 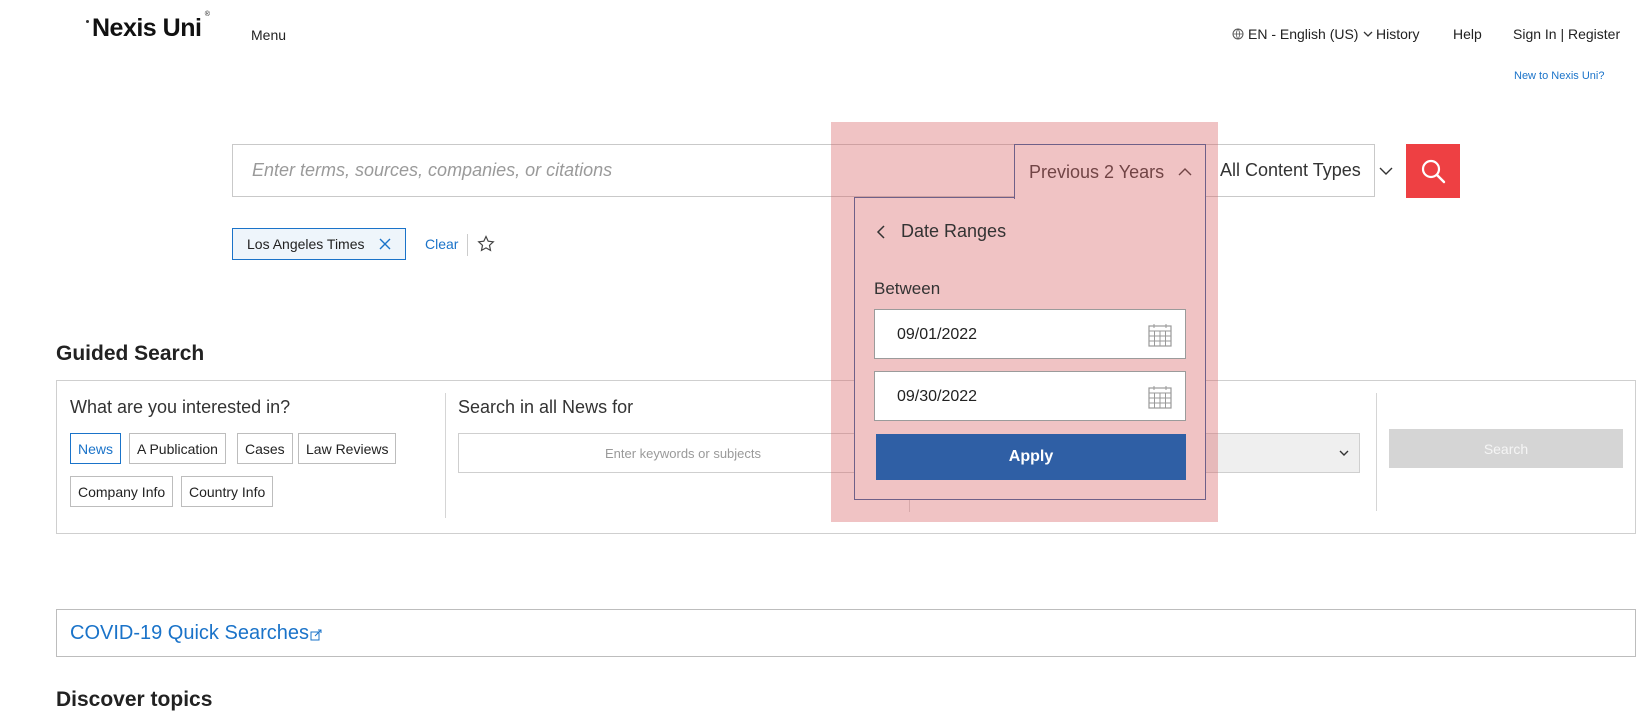 What do you see at coordinates (1559, 76) in the screenshot?
I see `new-to-nexis-link: New to Nexis Uni?` at bounding box center [1559, 76].